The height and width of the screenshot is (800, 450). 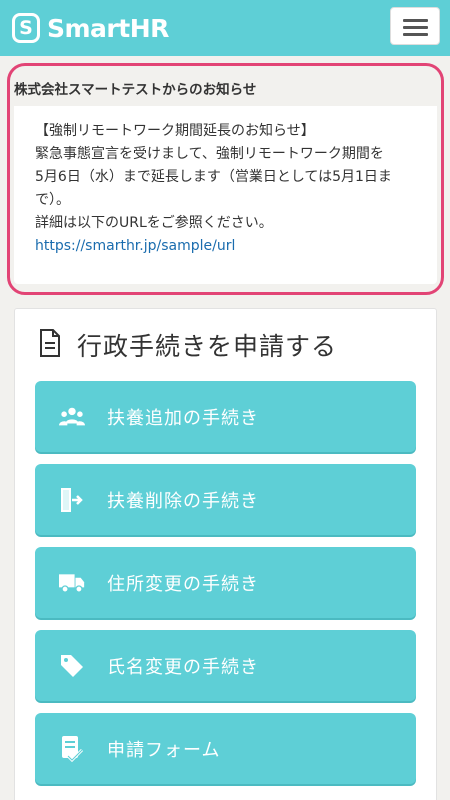 I want to click on hamburger-menu-icon, so click(x=415, y=20).